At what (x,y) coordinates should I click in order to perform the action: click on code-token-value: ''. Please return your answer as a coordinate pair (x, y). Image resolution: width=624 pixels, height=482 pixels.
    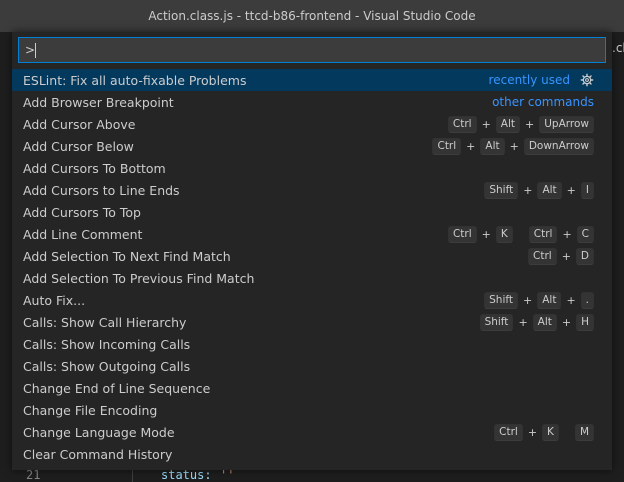
    Looking at the image, I should click on (227, 475).